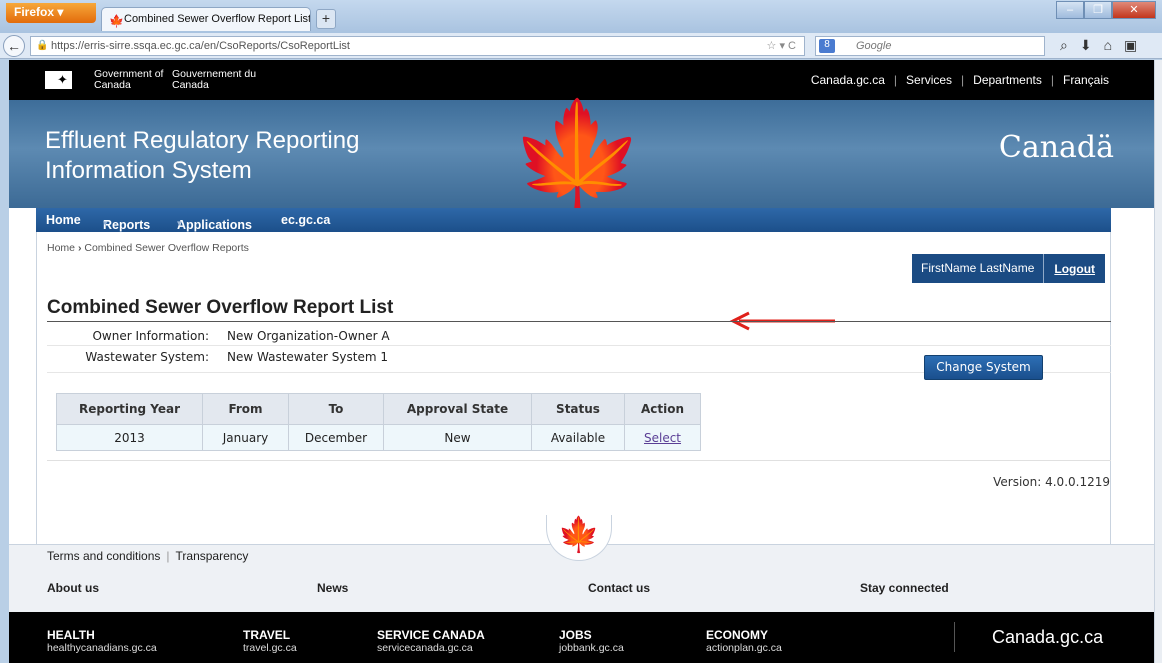  I want to click on footer-links: Terms and conditions | Transparency, so click(148, 556).